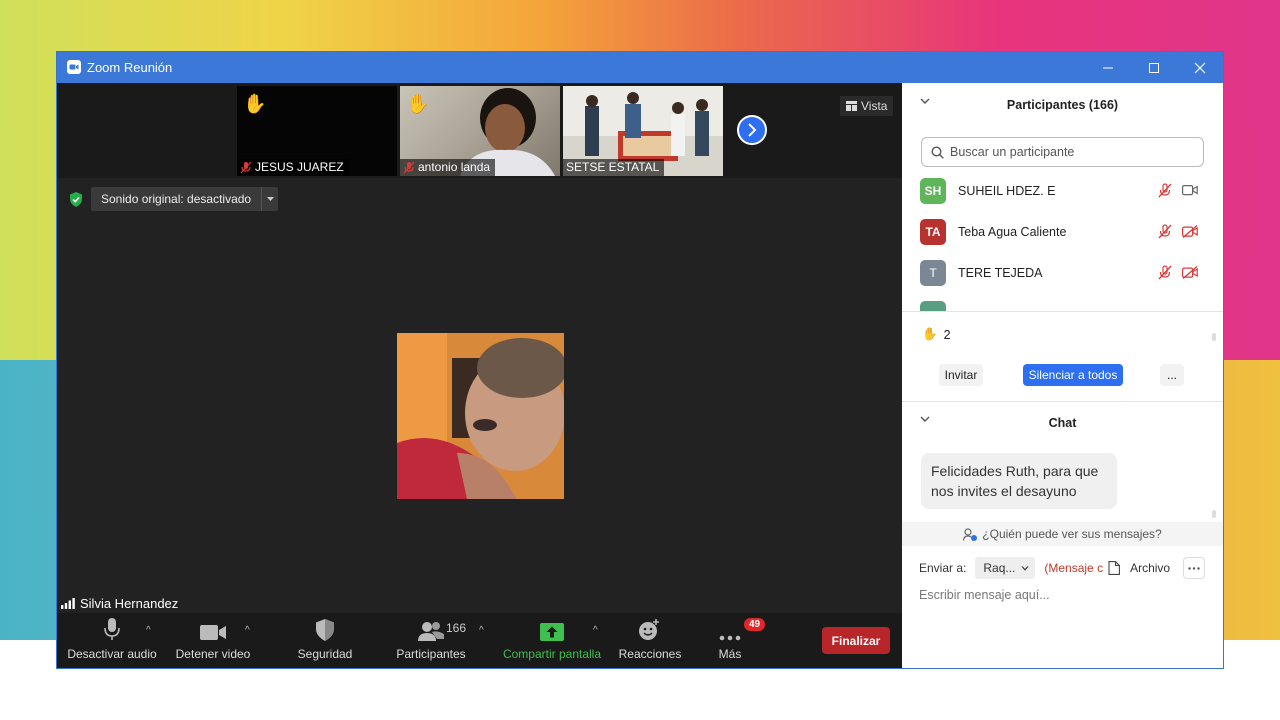  I want to click on raised-hands-summary: ✋ 2, so click(936, 334).